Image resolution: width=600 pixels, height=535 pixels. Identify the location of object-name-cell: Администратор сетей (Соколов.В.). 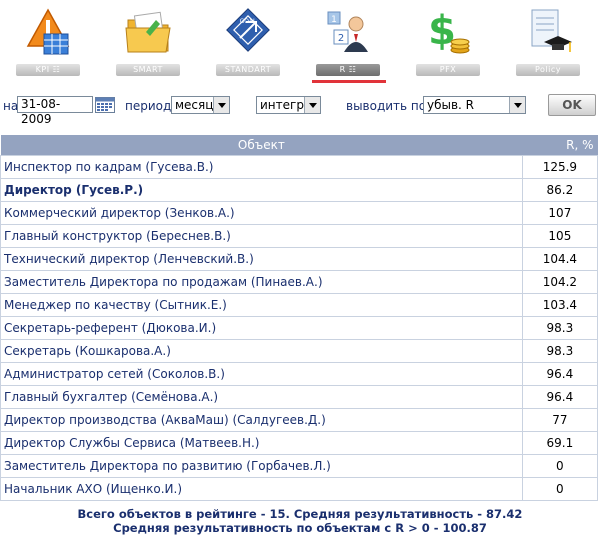
(261, 374).